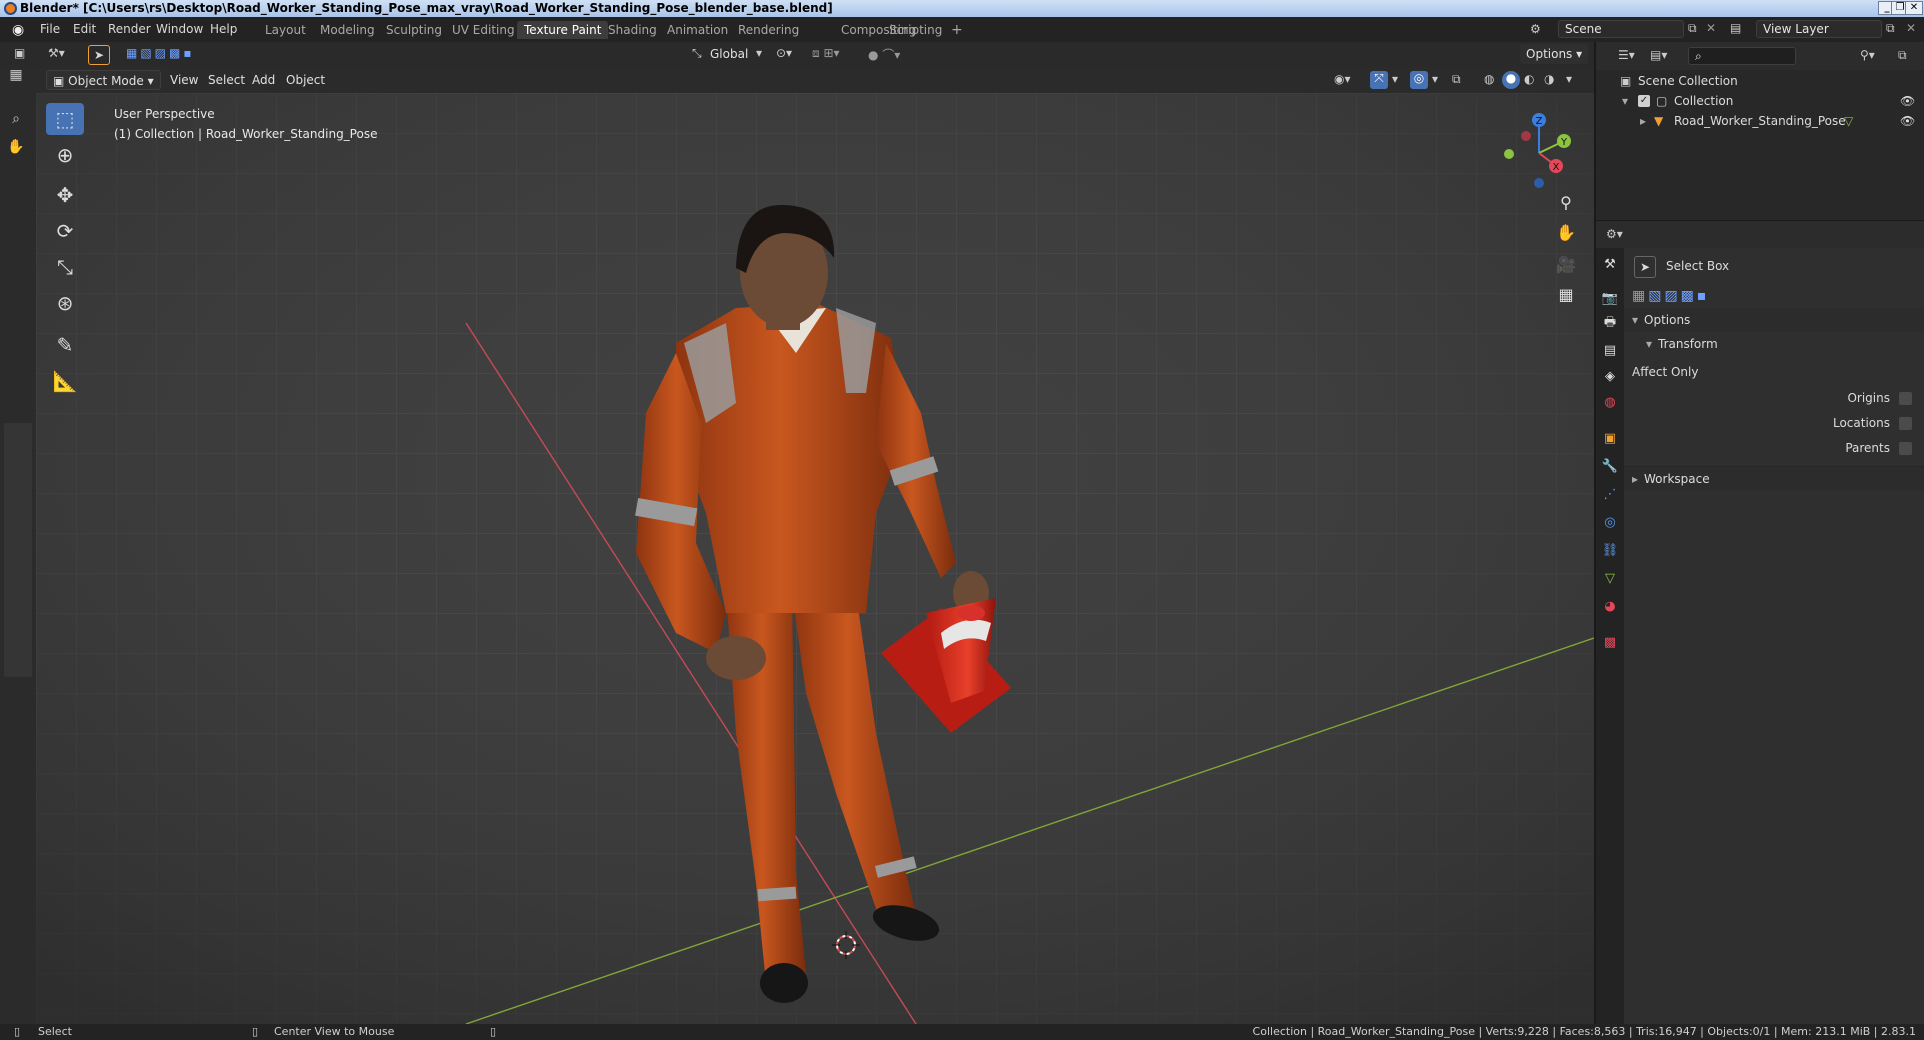 The height and width of the screenshot is (1040, 1924). What do you see at coordinates (84, 29) in the screenshot?
I see `menu-edit: Edit` at bounding box center [84, 29].